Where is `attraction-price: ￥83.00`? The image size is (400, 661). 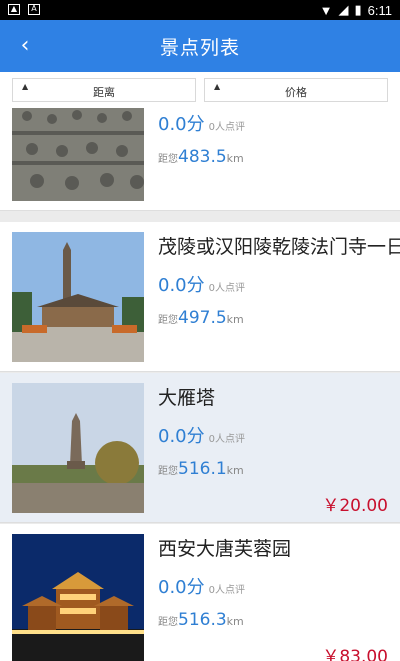
attraction-price: ￥83.00 is located at coordinates (355, 654).